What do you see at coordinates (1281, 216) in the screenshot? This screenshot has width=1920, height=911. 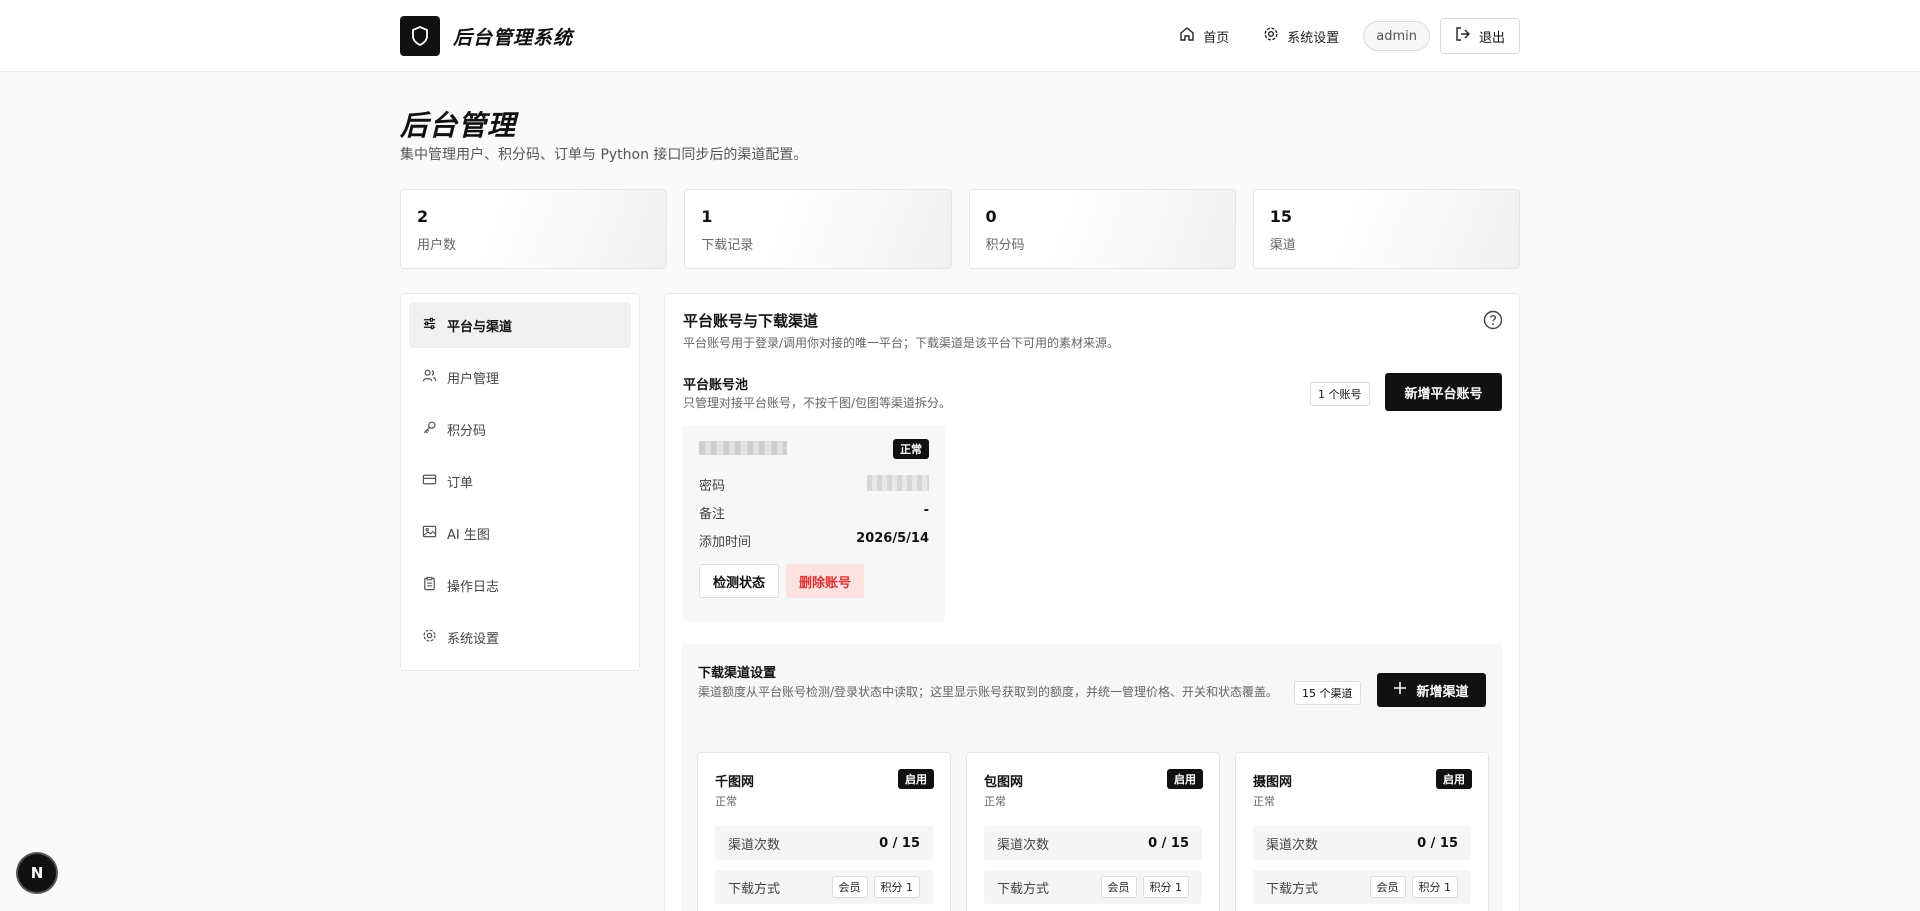 I see `stat-value: 15` at bounding box center [1281, 216].